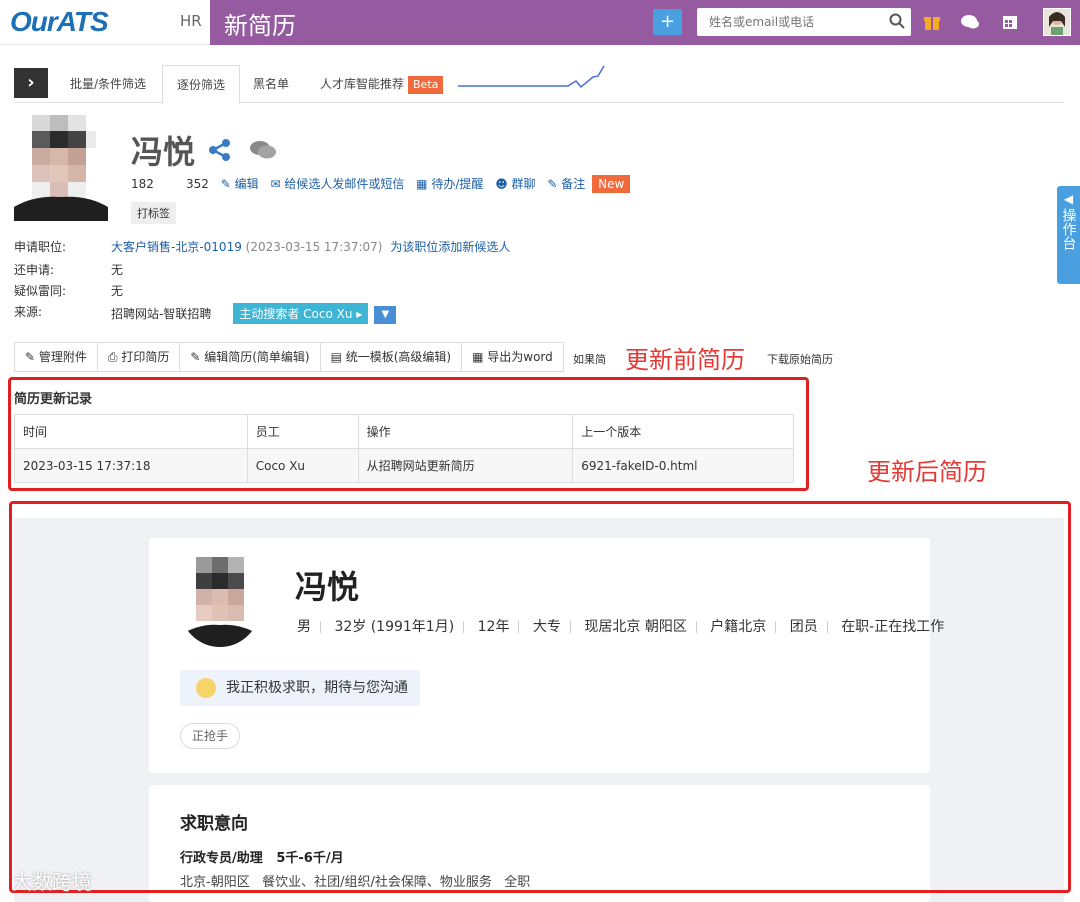  I want to click on chat-icon, so click(970, 22).